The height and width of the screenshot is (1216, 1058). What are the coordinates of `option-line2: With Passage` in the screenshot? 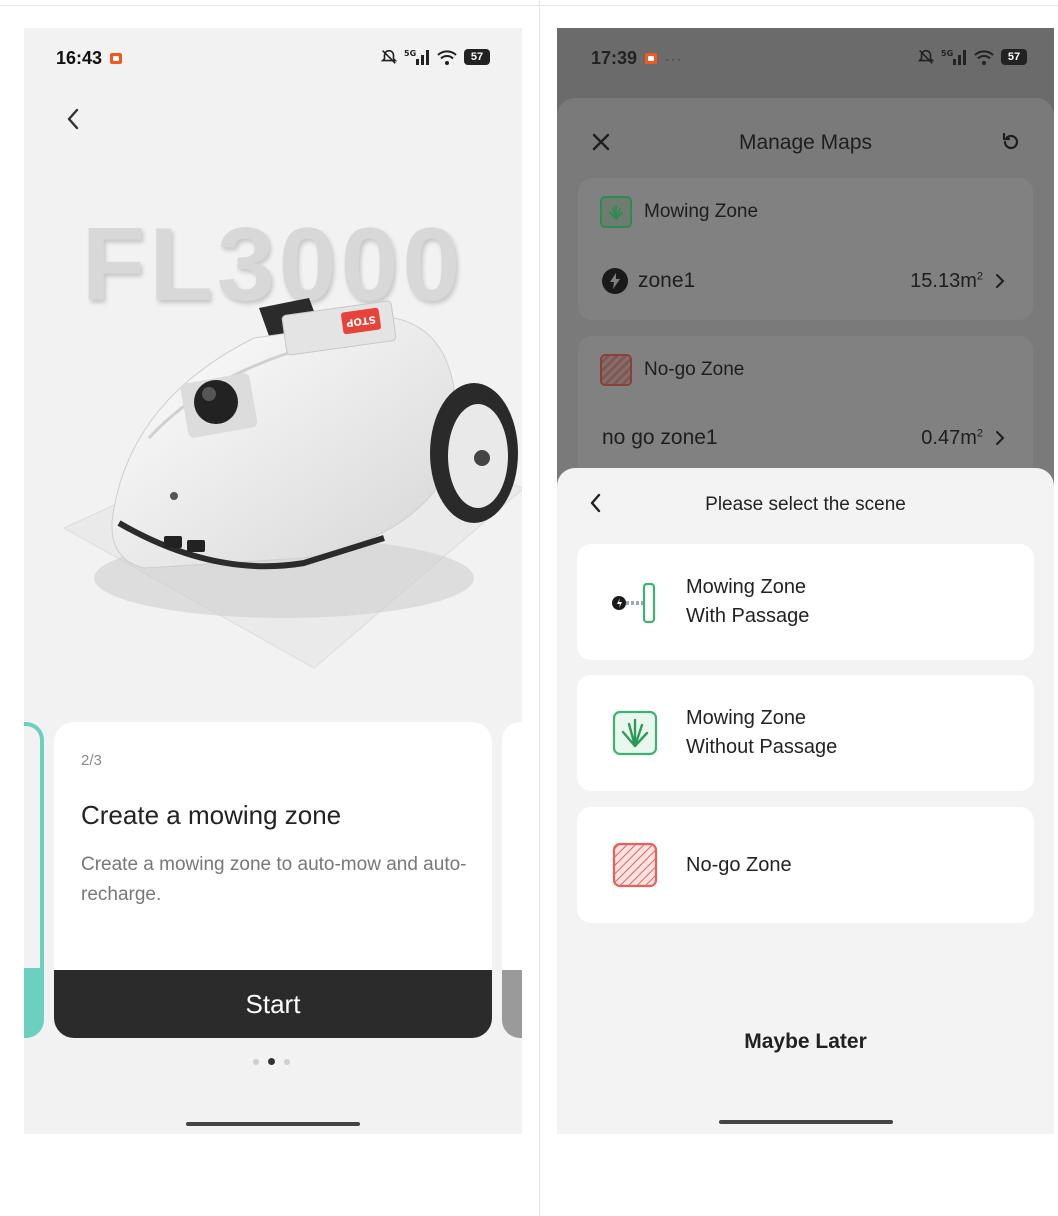 It's located at (748, 616).